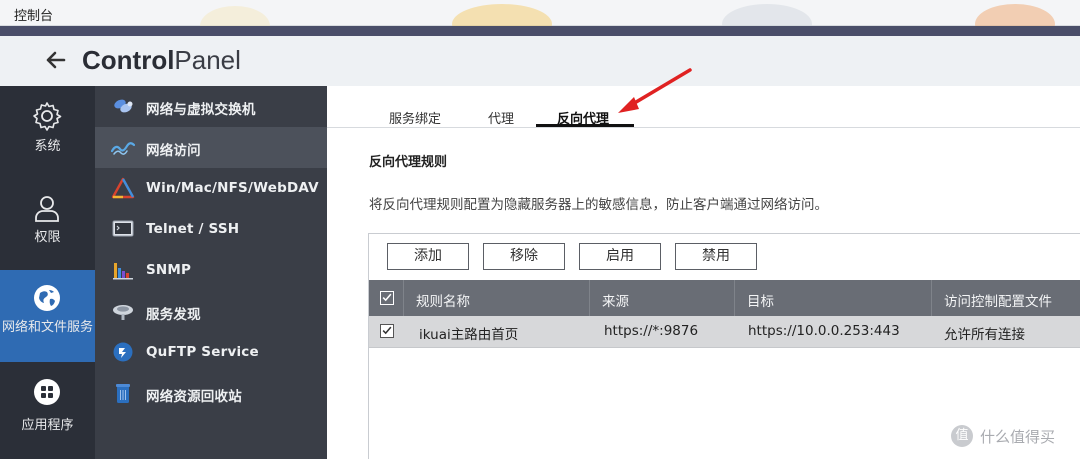 Image resolution: width=1080 pixels, height=459 pixels. I want to click on column-header-target: 目标, so click(760, 300).